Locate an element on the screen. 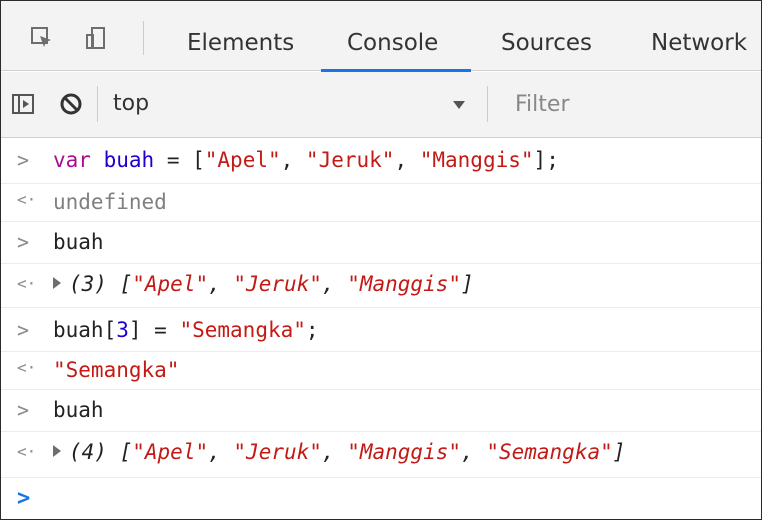  tab-elements: Elements is located at coordinates (240, 36).